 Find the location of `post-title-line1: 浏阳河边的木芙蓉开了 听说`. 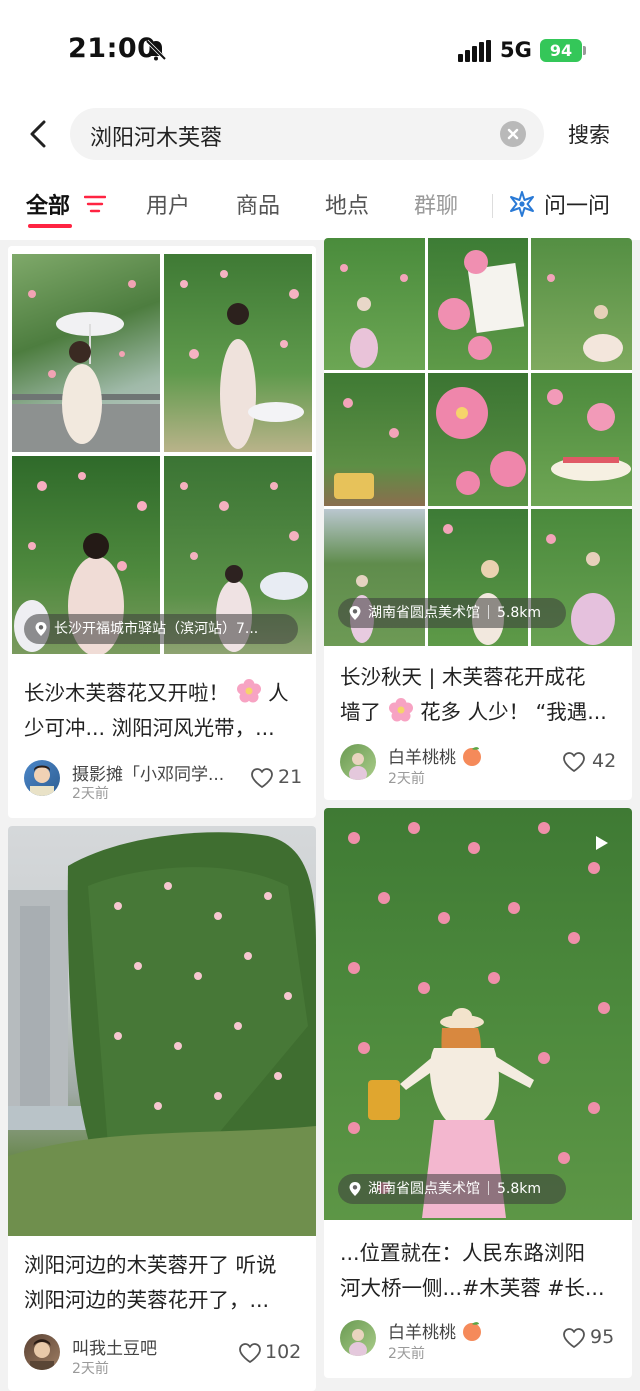

post-title-line1: 浏阳河边的木芙蓉开了 听说 is located at coordinates (150, 1265).